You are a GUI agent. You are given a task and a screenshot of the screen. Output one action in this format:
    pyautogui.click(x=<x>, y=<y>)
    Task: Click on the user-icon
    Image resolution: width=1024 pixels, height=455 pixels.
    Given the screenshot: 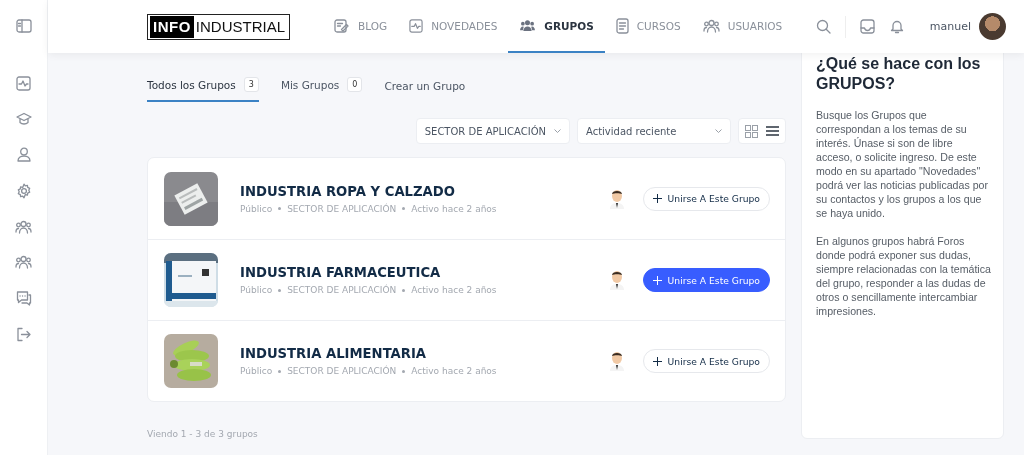 What is the action you would take?
    pyautogui.click(x=23, y=154)
    